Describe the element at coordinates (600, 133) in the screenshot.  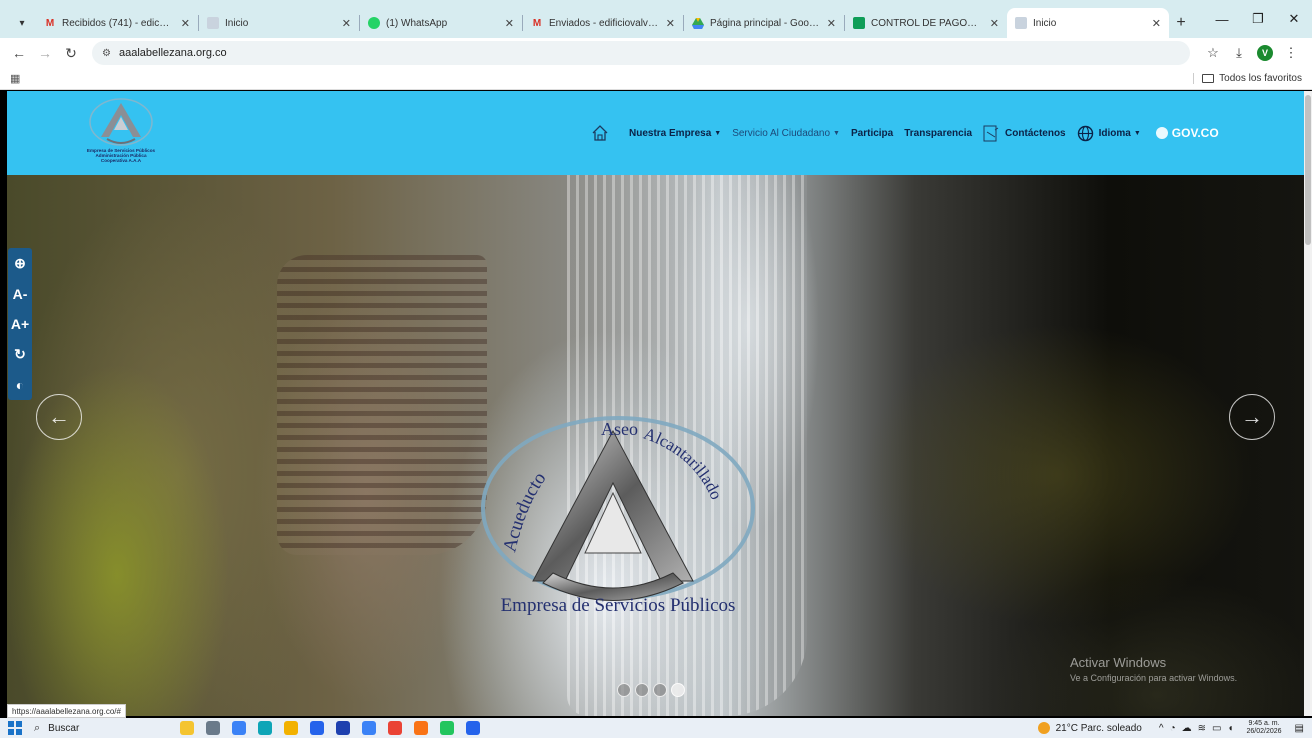
I see `home-icon` at that location.